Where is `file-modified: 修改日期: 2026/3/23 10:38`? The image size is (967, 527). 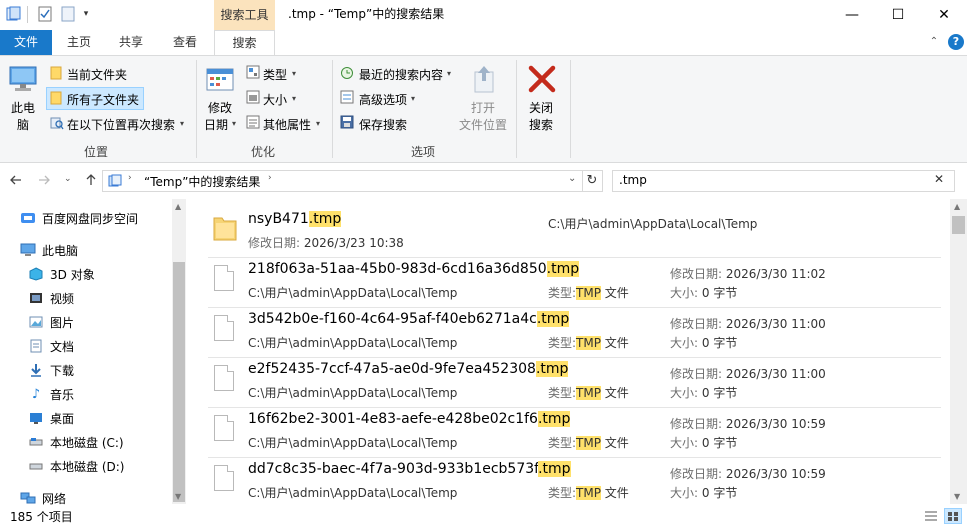
file-modified: 修改日期: 2026/3/23 10:38 is located at coordinates (326, 242).